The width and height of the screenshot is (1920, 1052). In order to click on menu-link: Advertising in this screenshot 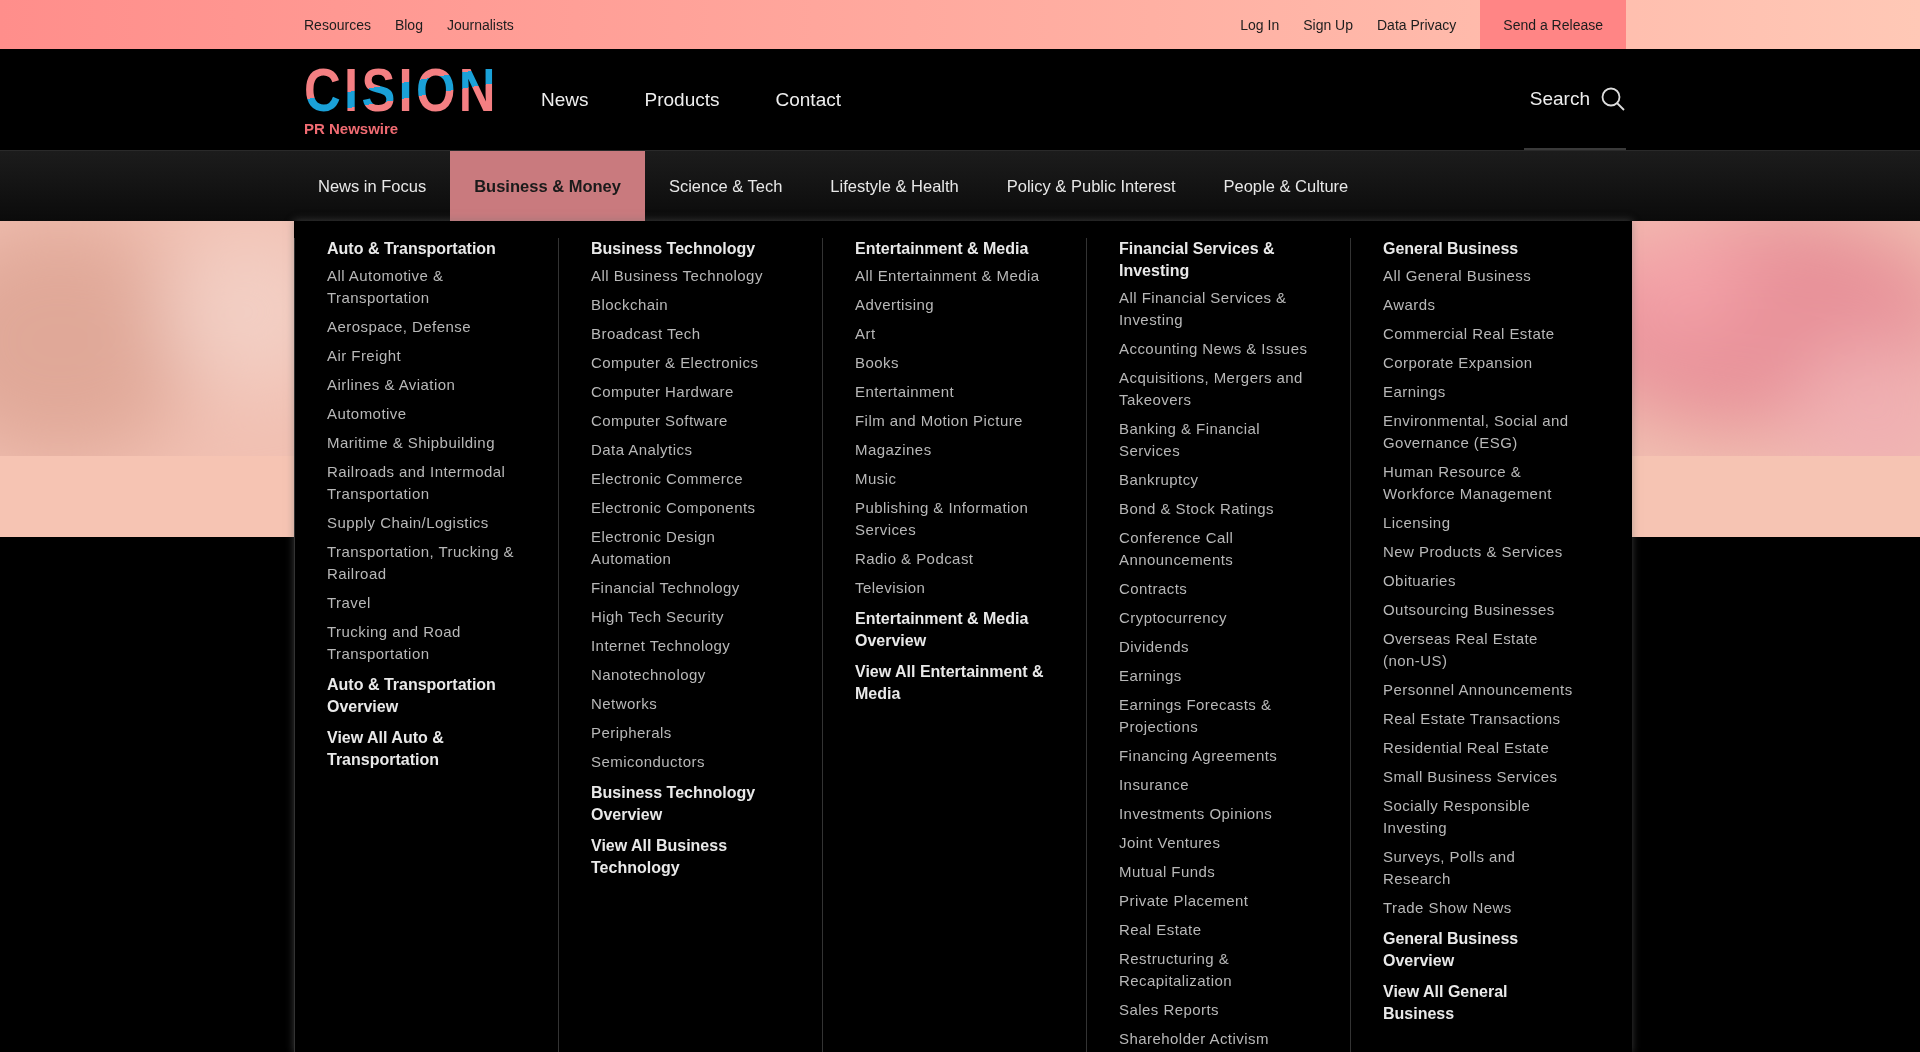, I will do `click(951, 305)`.